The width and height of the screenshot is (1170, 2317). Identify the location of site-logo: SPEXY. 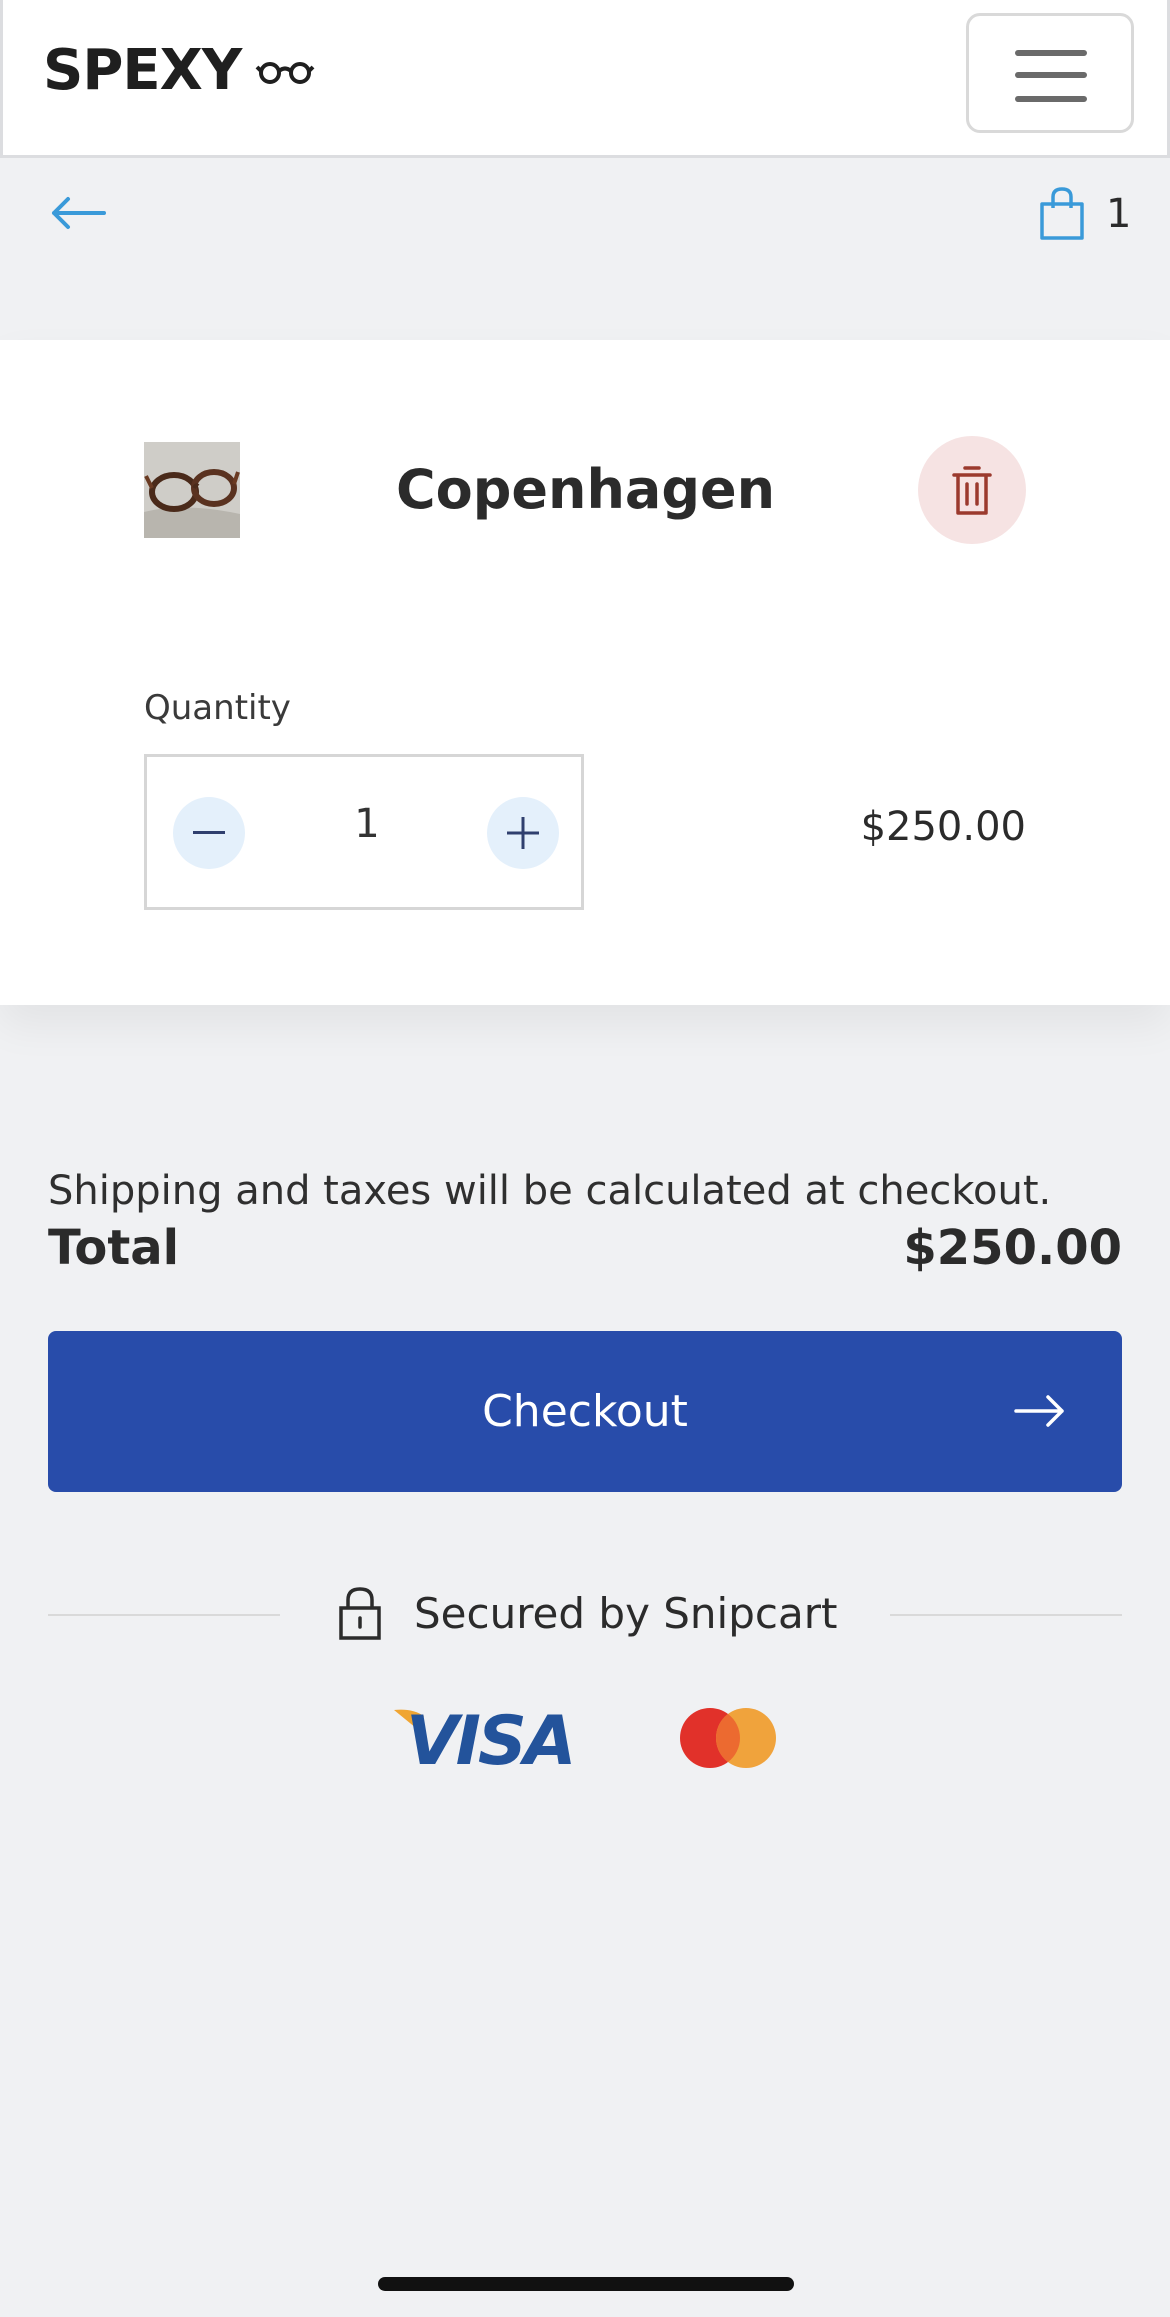
(179, 70).